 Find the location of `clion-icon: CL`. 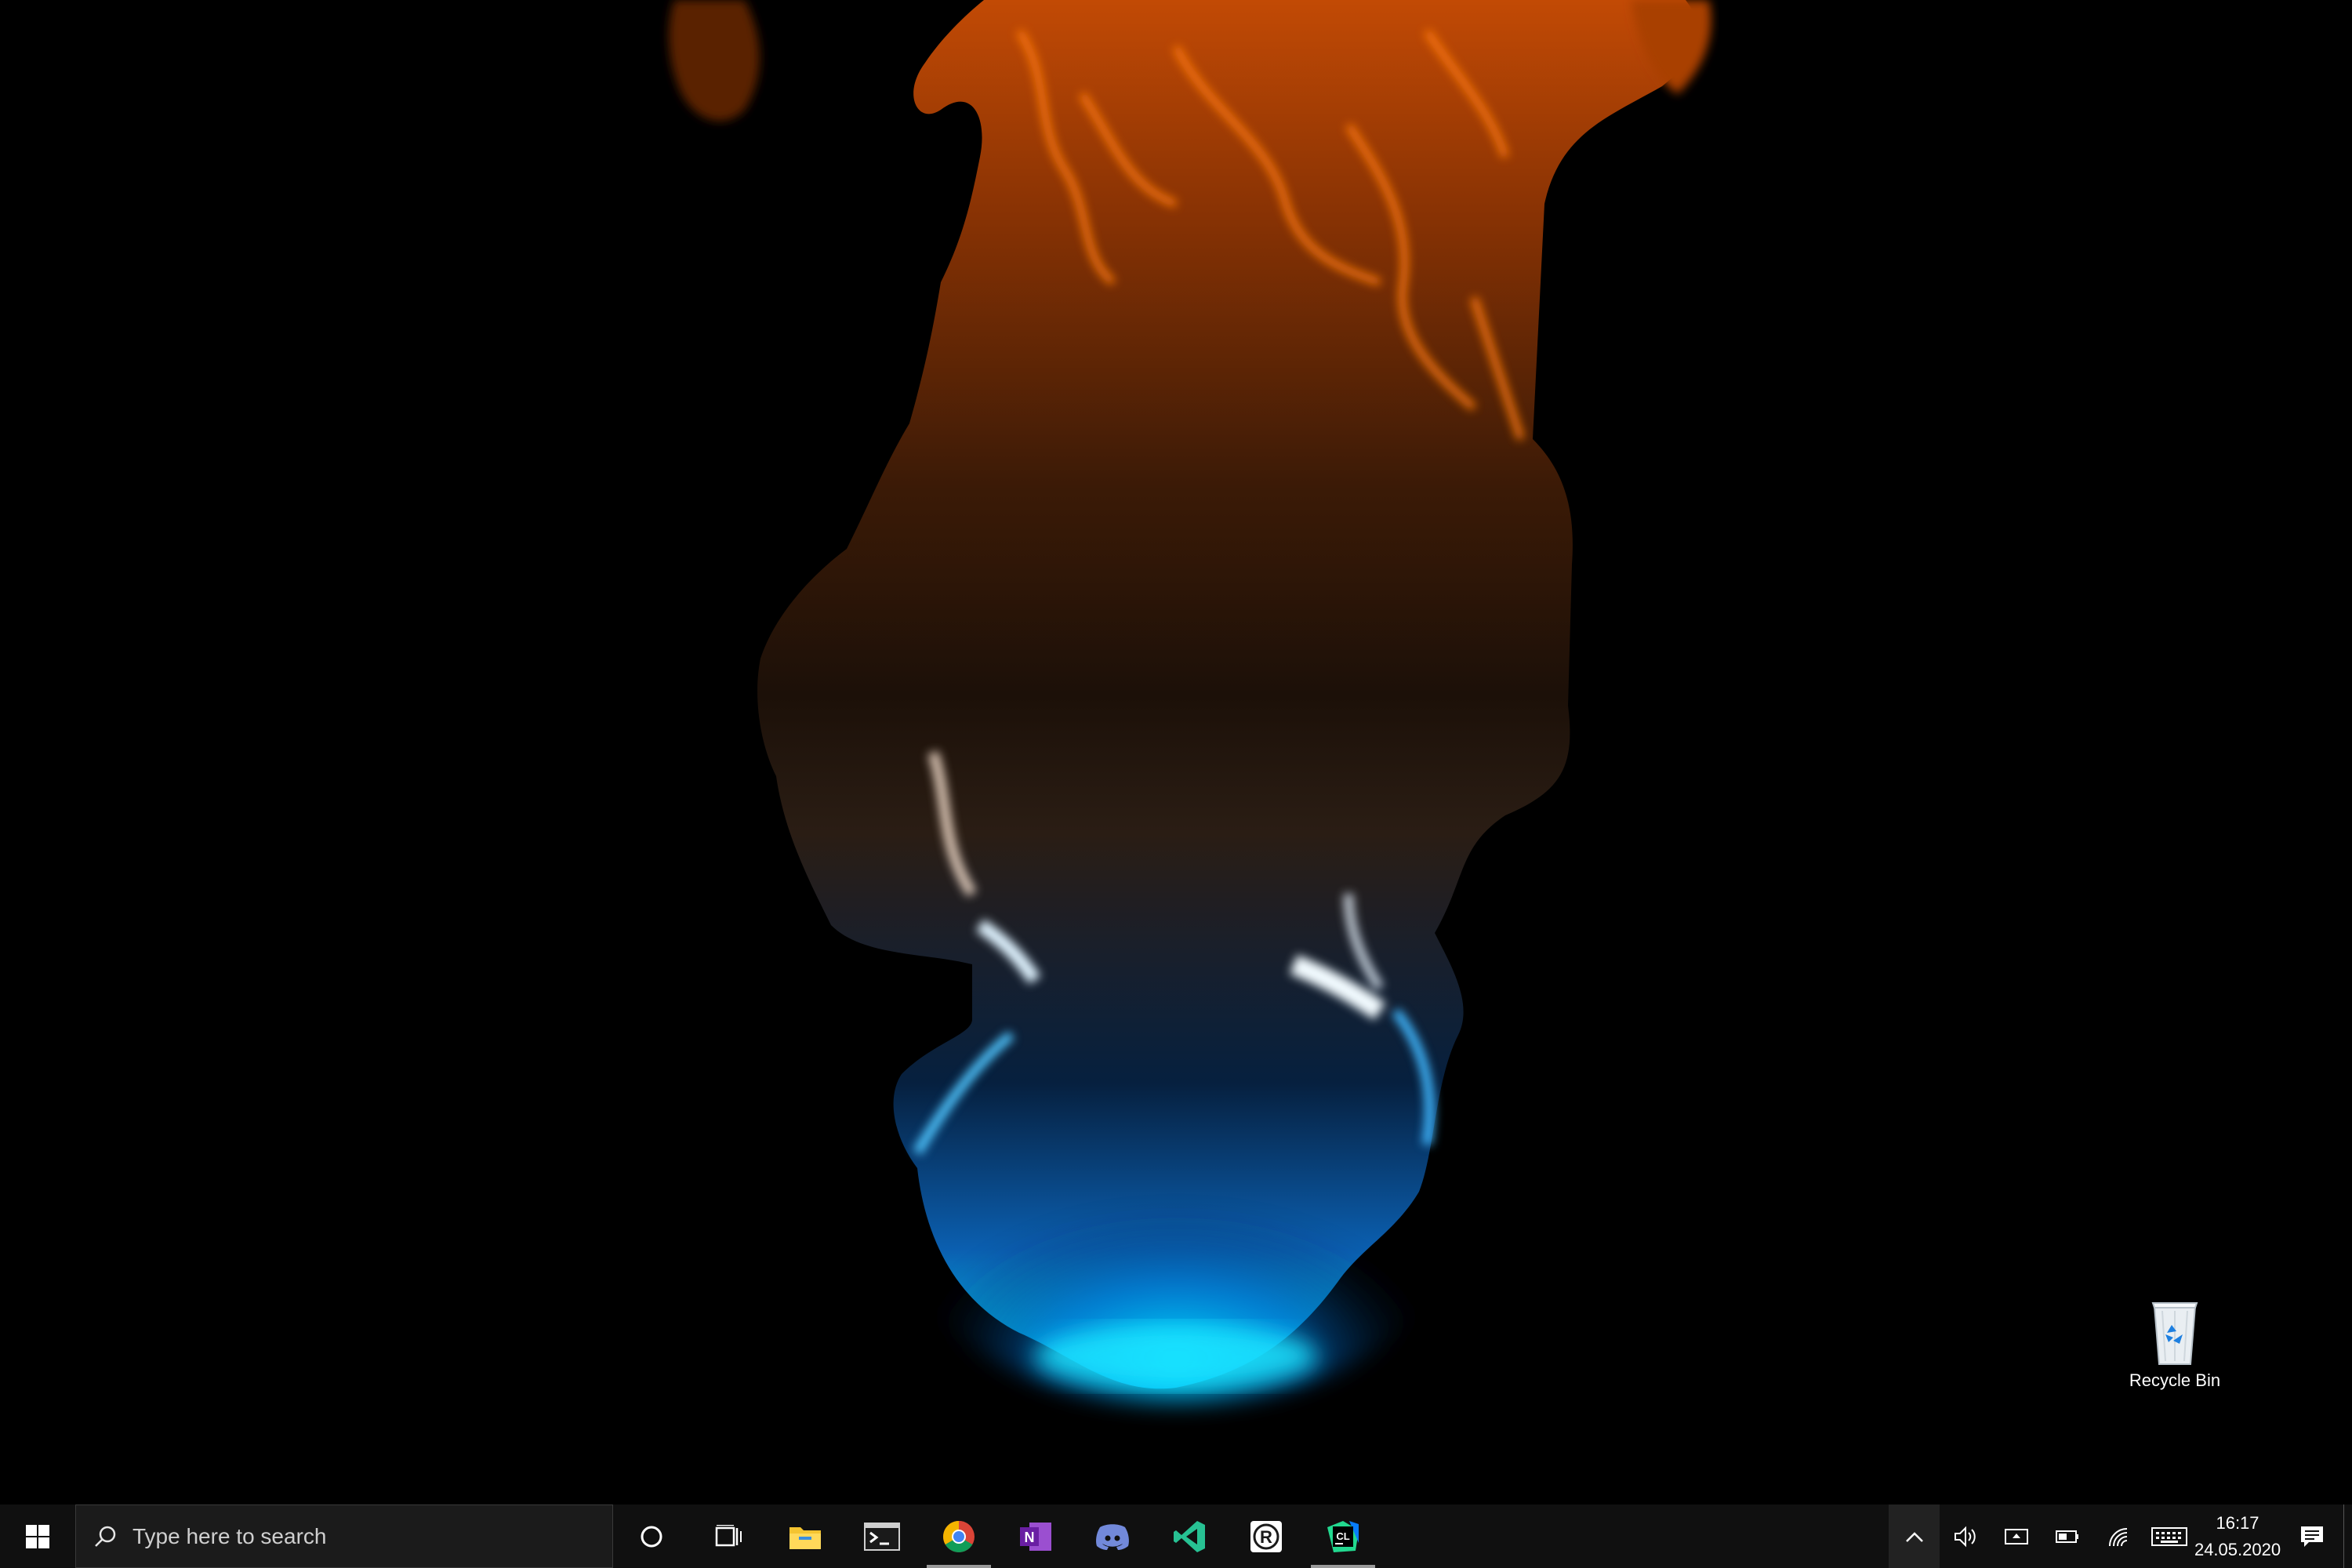

clion-icon: CL is located at coordinates (1343, 1536).